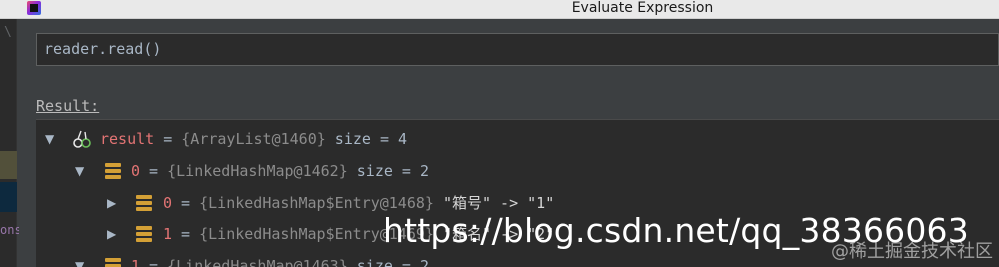 The width and height of the screenshot is (999, 267). What do you see at coordinates (253, 139) in the screenshot?
I see `tree-node-type: {ArrayList@1460}` at bounding box center [253, 139].